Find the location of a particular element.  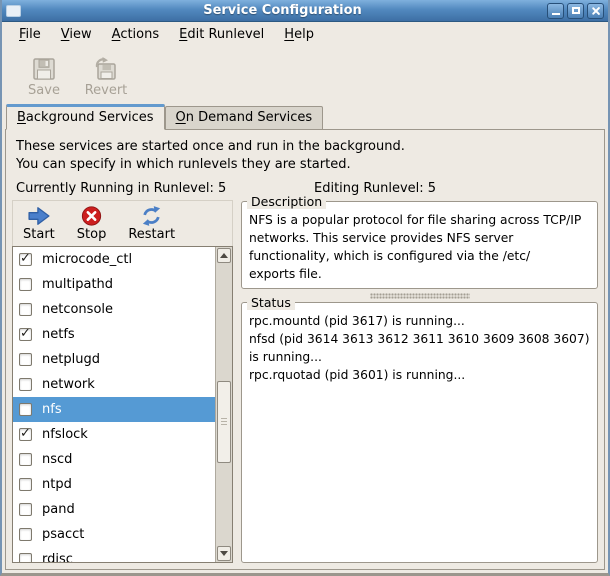

service-row: rdisc is located at coordinates (114, 555).